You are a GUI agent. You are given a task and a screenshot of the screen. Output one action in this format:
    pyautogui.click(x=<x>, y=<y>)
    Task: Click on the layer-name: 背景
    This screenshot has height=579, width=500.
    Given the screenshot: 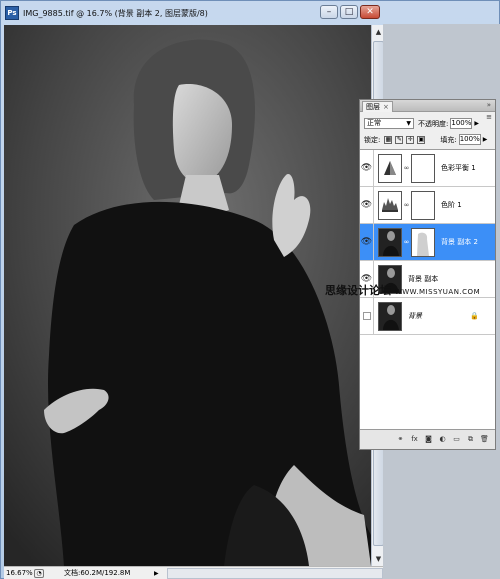 What is the action you would take?
    pyautogui.click(x=415, y=316)
    